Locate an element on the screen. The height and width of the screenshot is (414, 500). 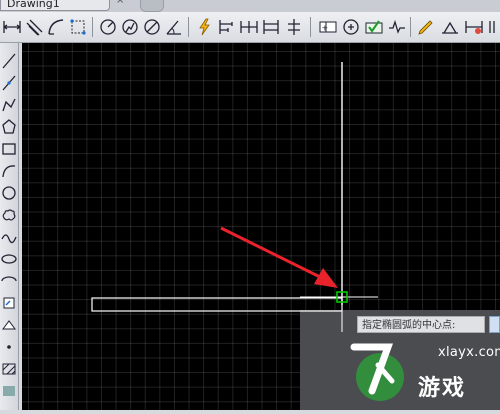
toolbar-more-icon is located at coordinates (493, 27).